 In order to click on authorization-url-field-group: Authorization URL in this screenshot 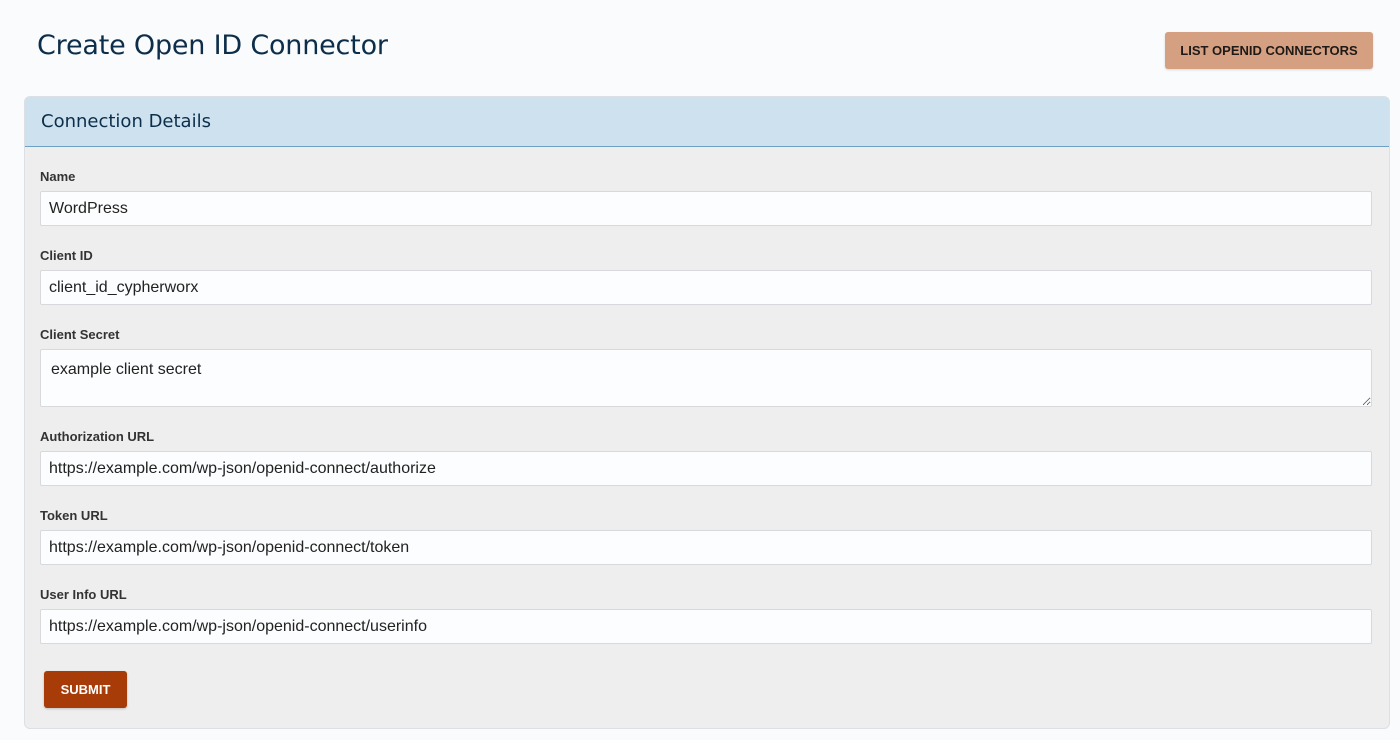, I will do `click(706, 457)`.